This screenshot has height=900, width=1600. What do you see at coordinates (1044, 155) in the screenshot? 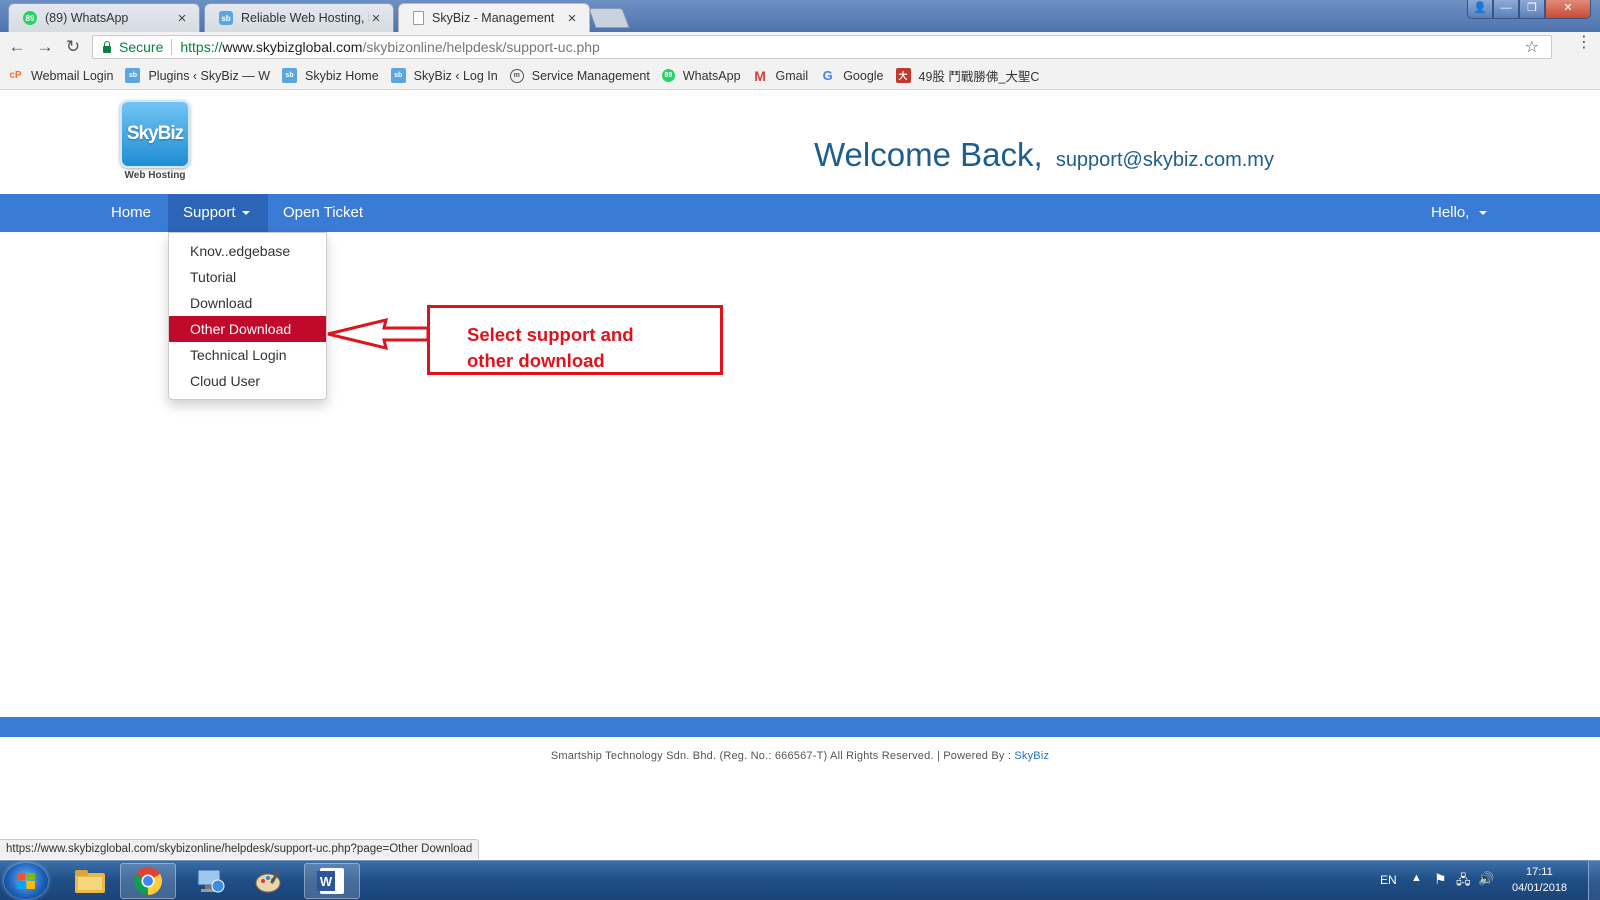
I see `welcome-message: Welcome Back, support@skybiz.com.my` at bounding box center [1044, 155].